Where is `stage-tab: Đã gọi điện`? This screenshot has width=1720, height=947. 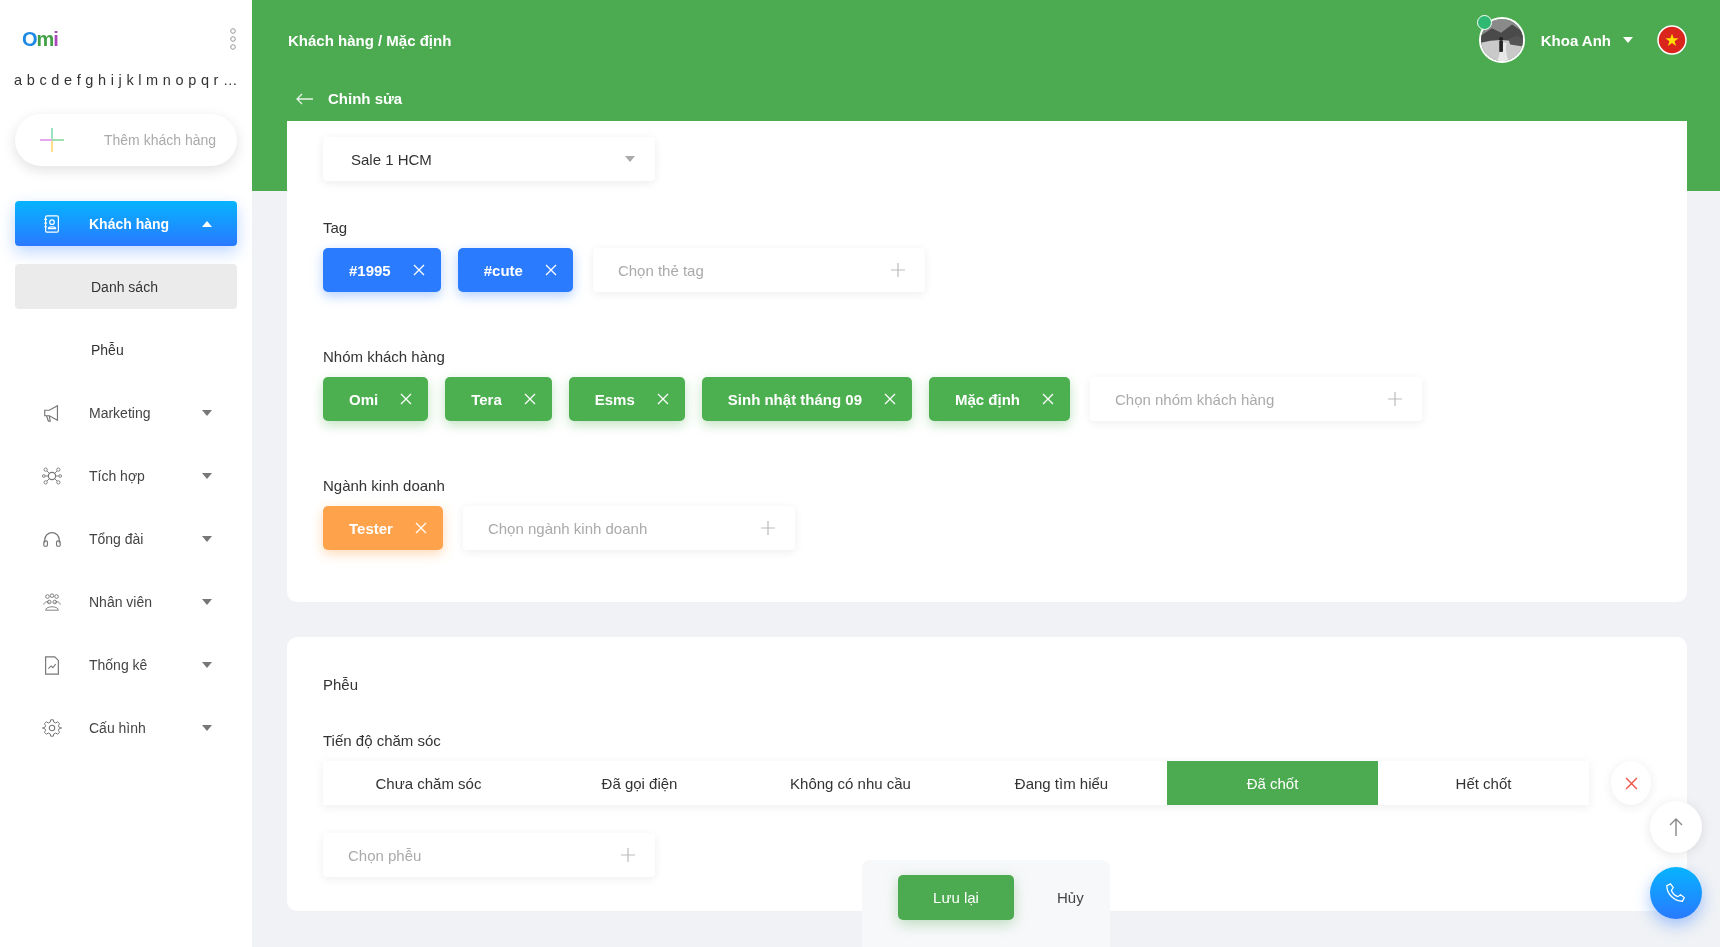 stage-tab: Đã gọi điện is located at coordinates (639, 783).